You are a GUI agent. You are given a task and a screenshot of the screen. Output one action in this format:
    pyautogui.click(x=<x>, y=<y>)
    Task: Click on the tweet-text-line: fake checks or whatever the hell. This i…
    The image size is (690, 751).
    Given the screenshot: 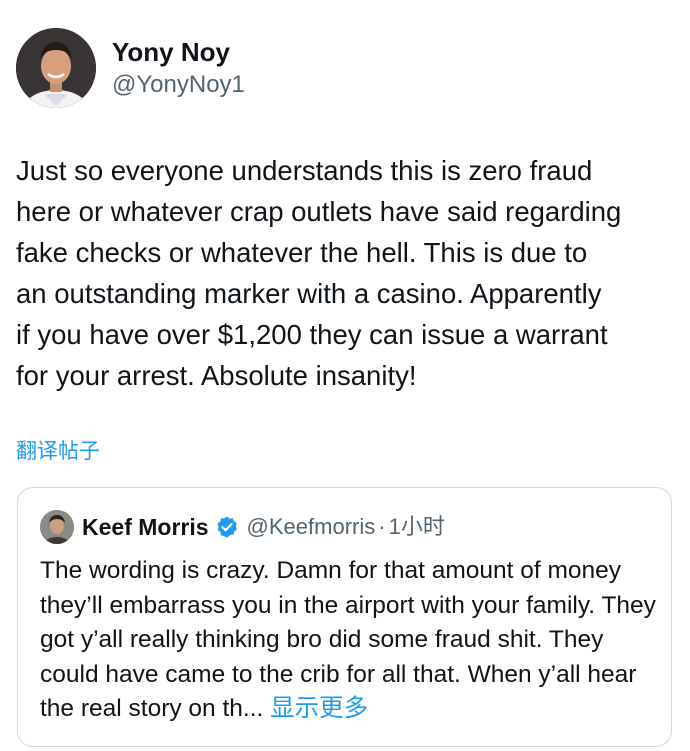 What is the action you would take?
    pyautogui.click(x=302, y=252)
    